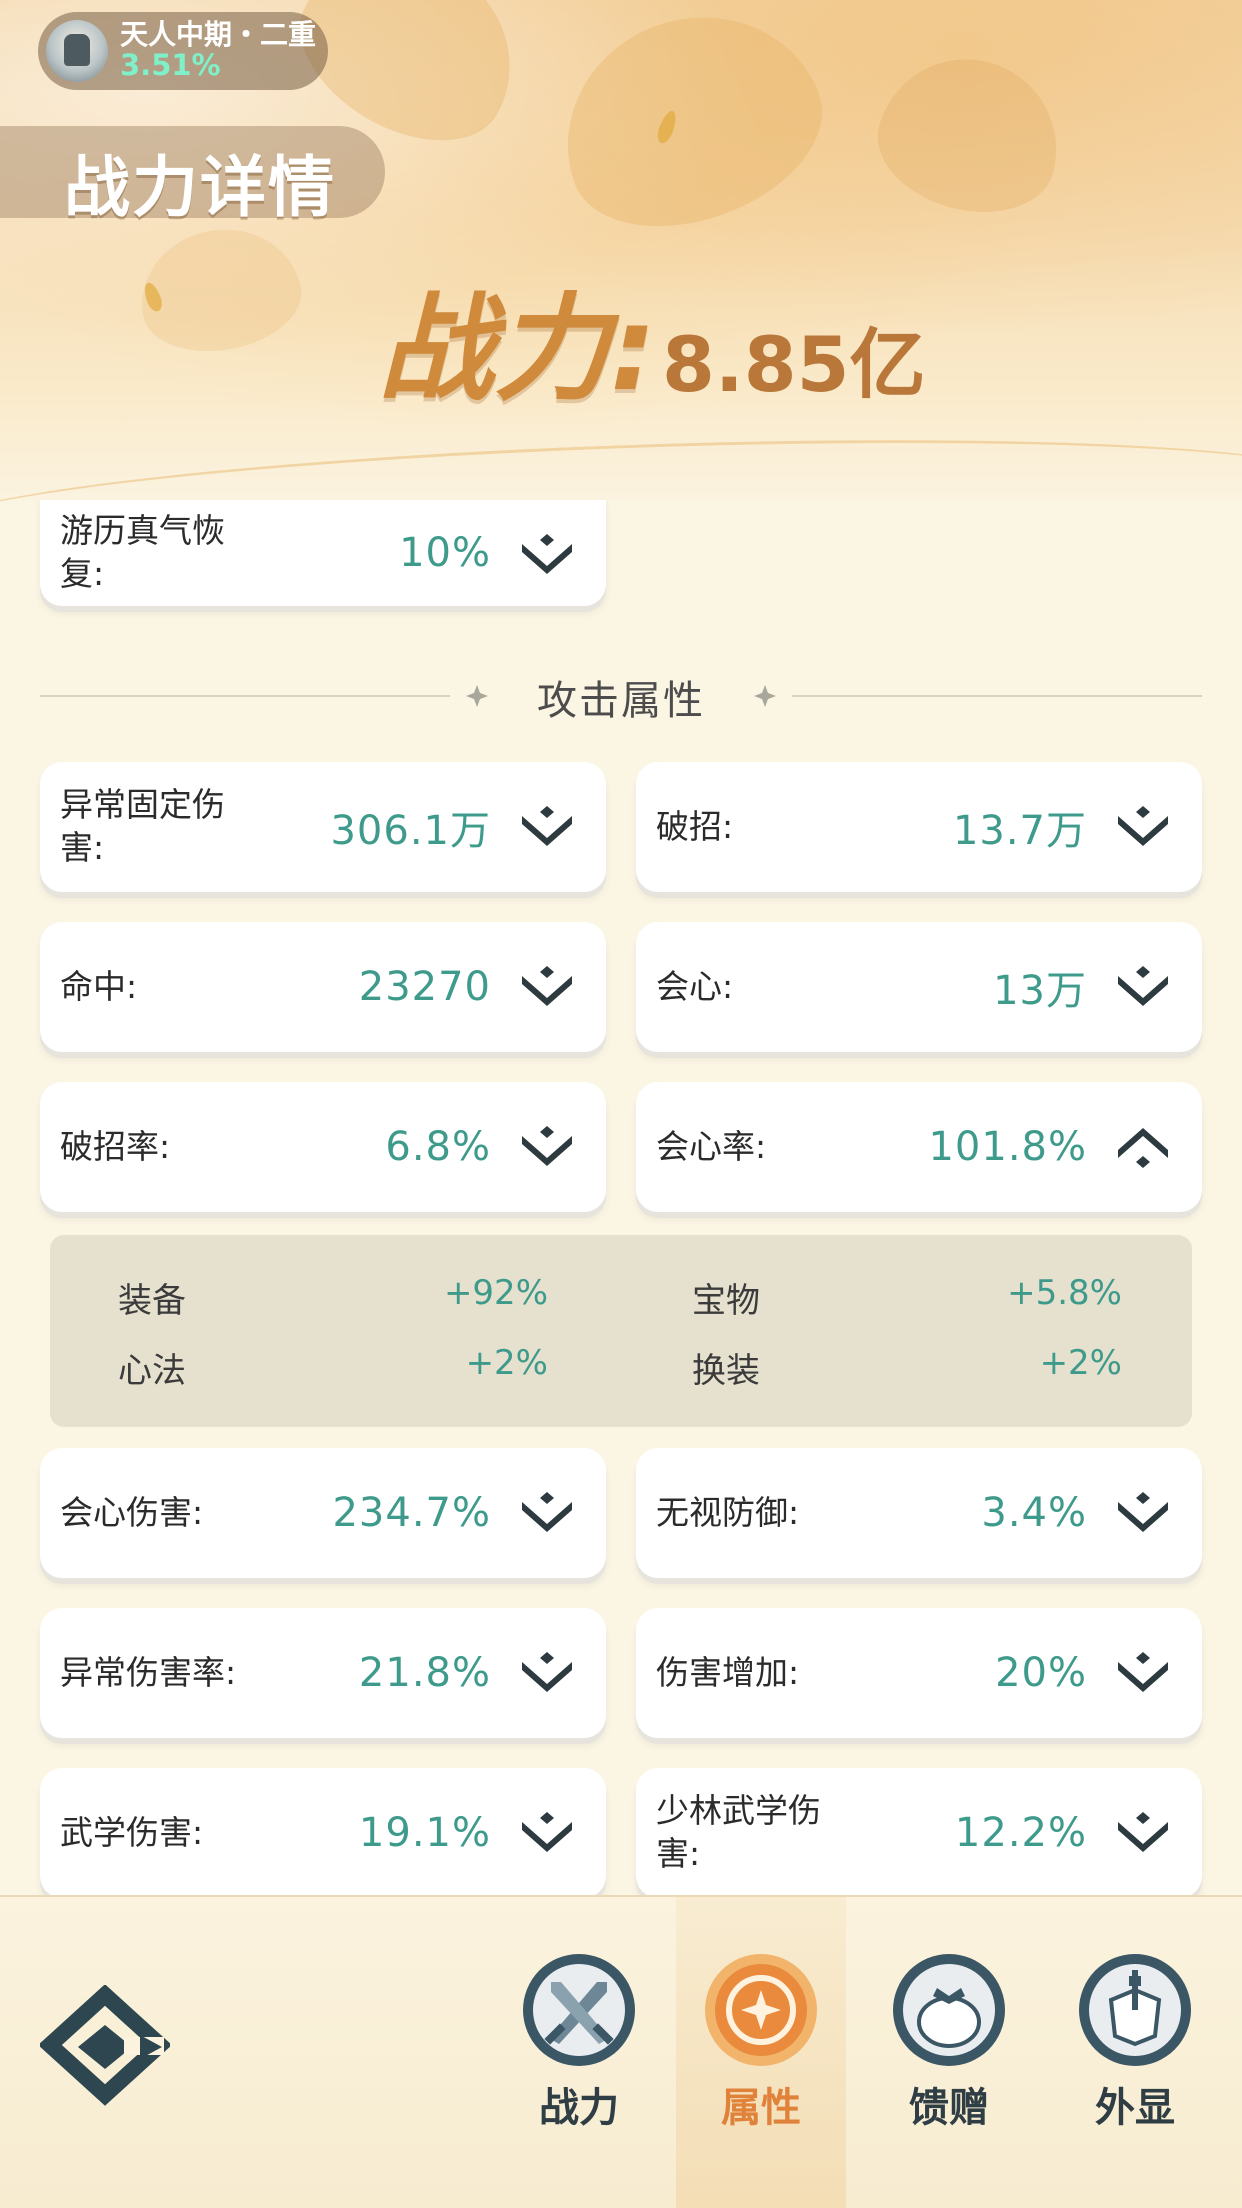 This screenshot has height=2208, width=1242. Describe the element at coordinates (517, 349) in the screenshot. I see `power-label: 战力:` at that location.